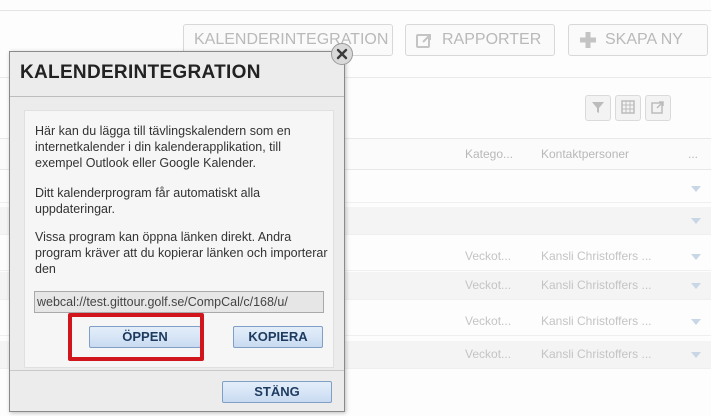 Image resolution: width=711 pixels, height=416 pixels. I want to click on export-button, so click(658, 108).